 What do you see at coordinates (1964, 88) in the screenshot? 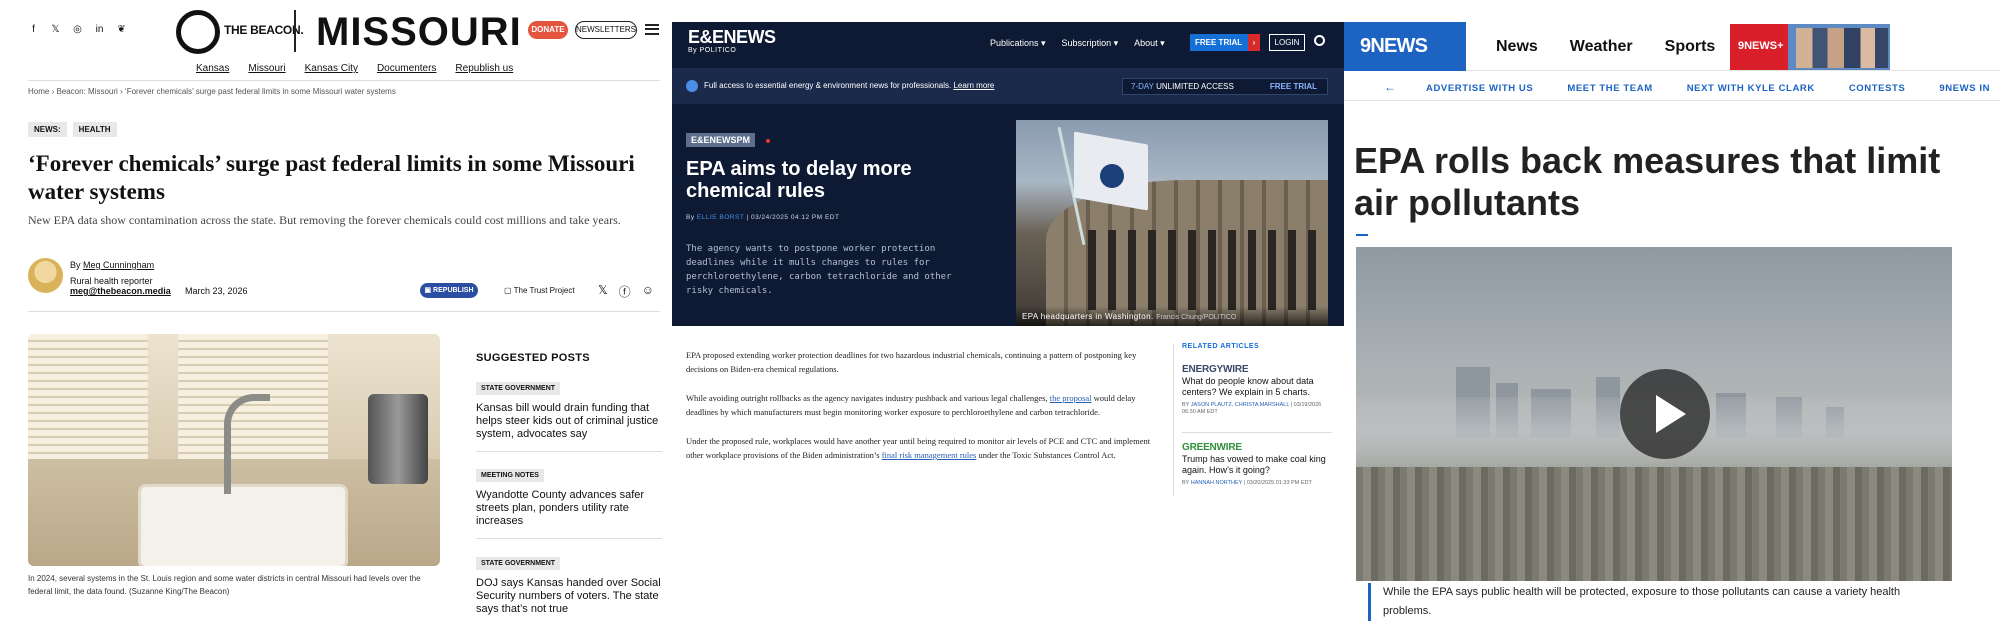
I see `subnav-9news-in: 9NEWS IN` at bounding box center [1964, 88].